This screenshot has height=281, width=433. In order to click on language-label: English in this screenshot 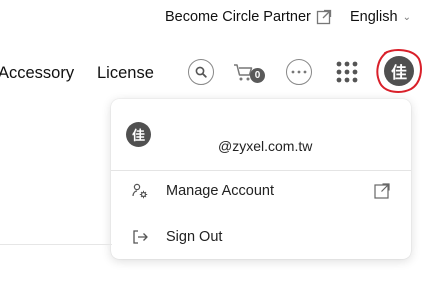, I will do `click(374, 17)`.